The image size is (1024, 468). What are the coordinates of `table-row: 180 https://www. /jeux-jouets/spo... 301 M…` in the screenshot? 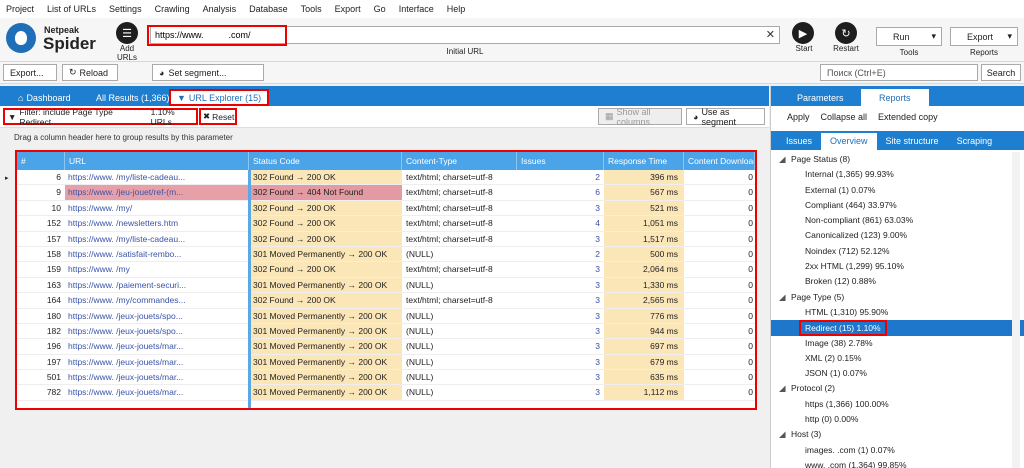 It's located at (386, 316).